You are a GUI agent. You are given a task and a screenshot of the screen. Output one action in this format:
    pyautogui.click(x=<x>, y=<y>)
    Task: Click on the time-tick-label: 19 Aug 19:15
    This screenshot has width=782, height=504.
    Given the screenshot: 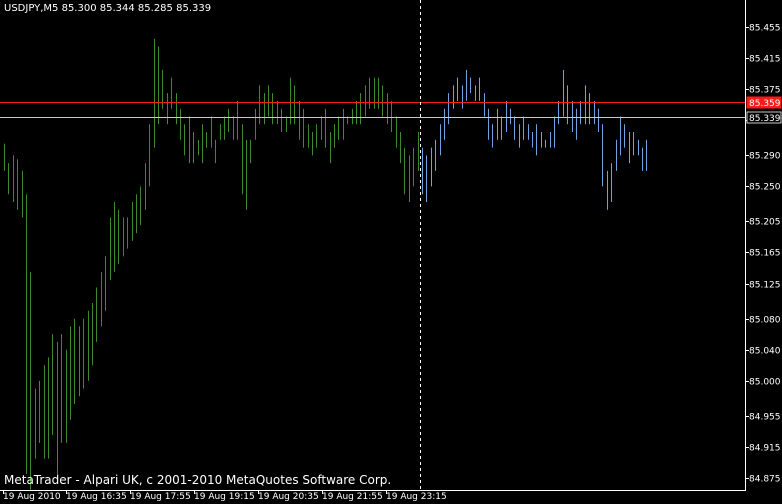 What is the action you would take?
    pyautogui.click(x=224, y=497)
    